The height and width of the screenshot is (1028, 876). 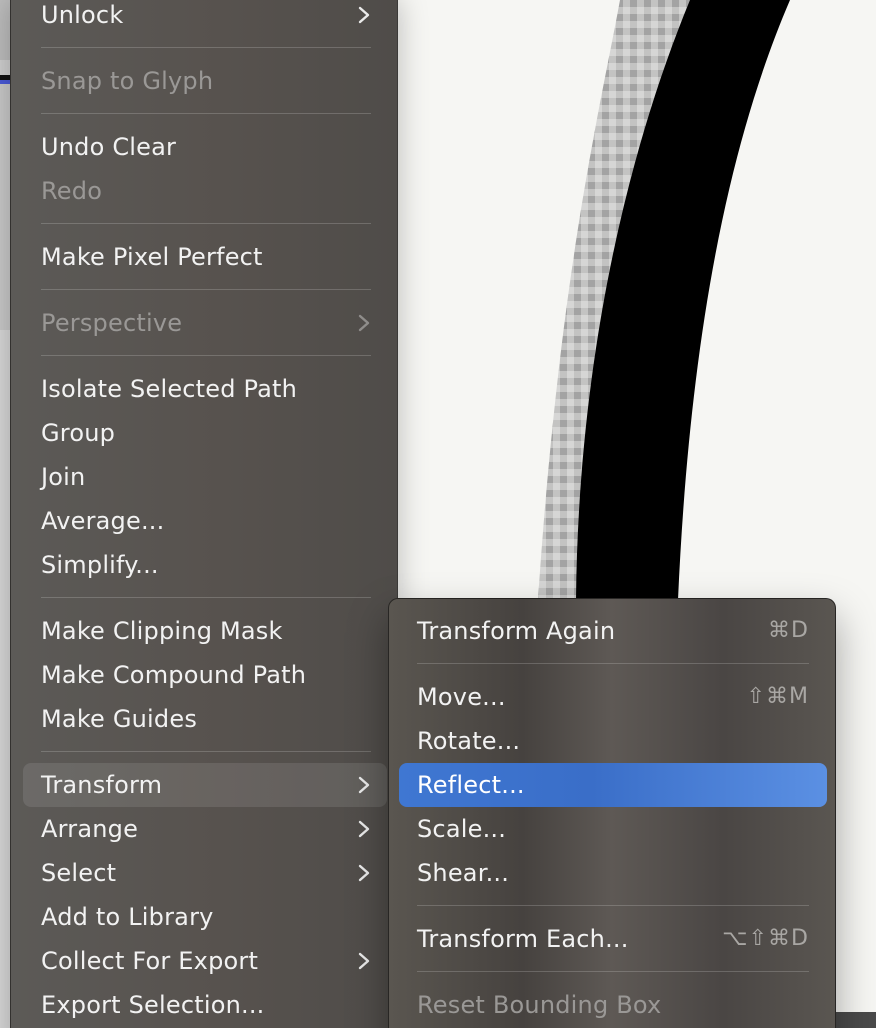 What do you see at coordinates (853, 1020) in the screenshot?
I see `status-bar-fragment` at bounding box center [853, 1020].